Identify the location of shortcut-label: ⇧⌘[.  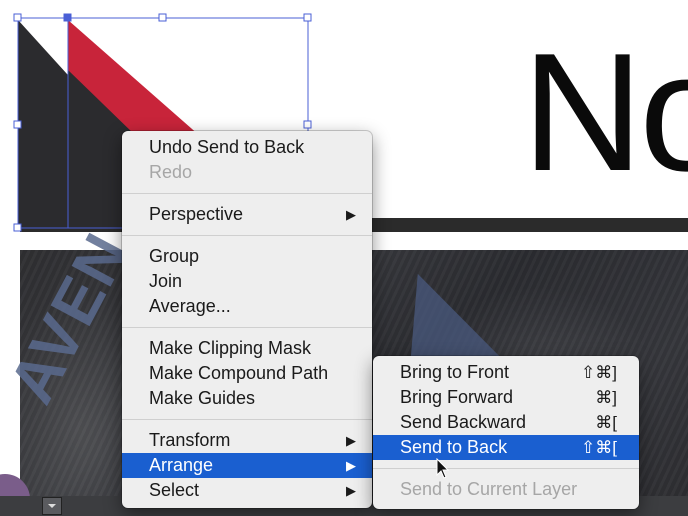
(599, 447).